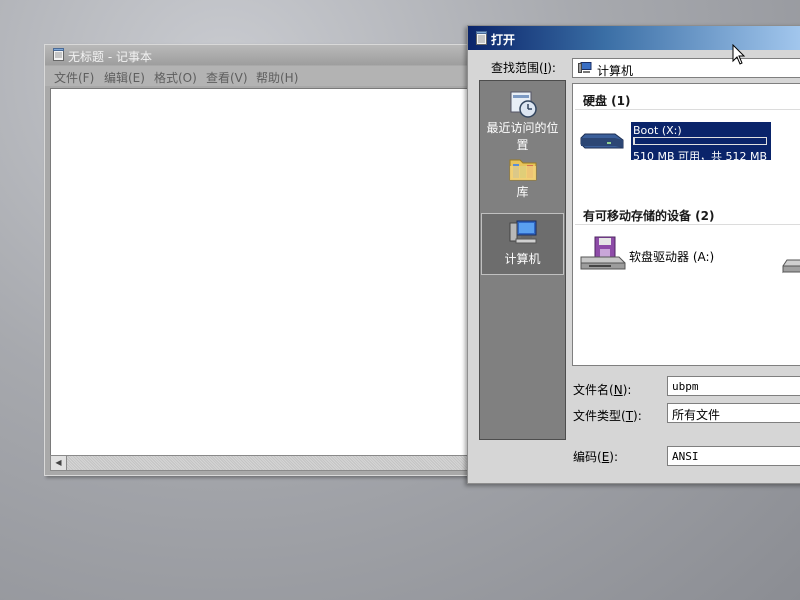 Image resolution: width=800 pixels, height=600 pixels. What do you see at coordinates (733, 413) in the screenshot?
I see `file-type-dropdown: 所有文件` at bounding box center [733, 413].